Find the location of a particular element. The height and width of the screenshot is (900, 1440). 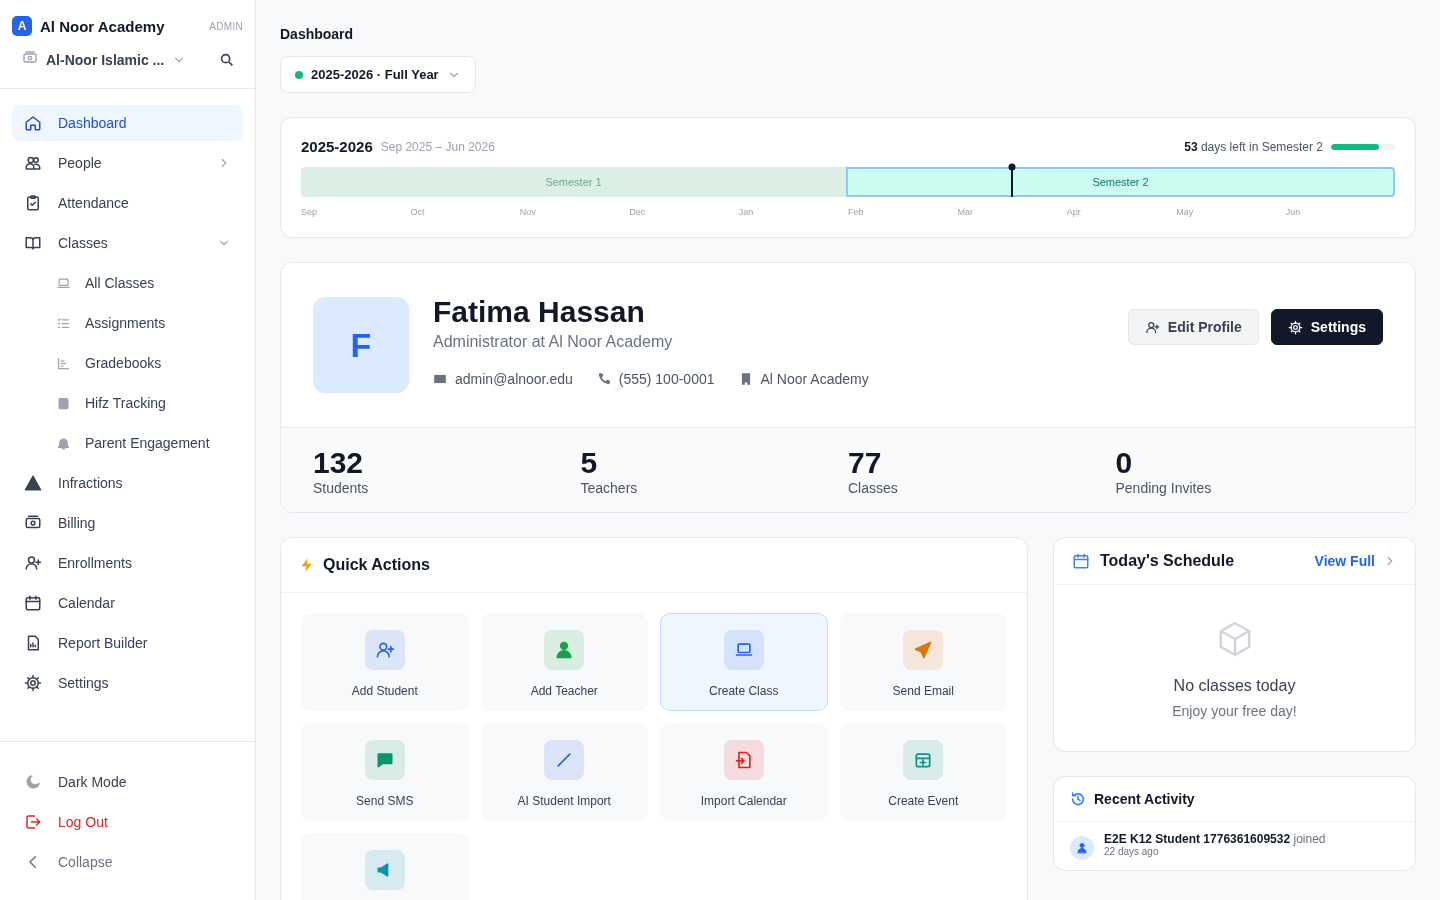

nav-item: Billing is located at coordinates (127, 523).